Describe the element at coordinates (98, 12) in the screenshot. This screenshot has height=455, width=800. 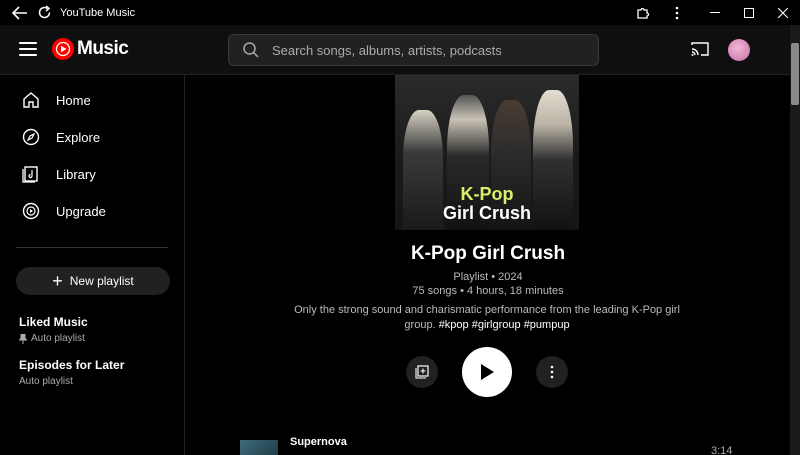
I see `window-title: YouTube Music` at that location.